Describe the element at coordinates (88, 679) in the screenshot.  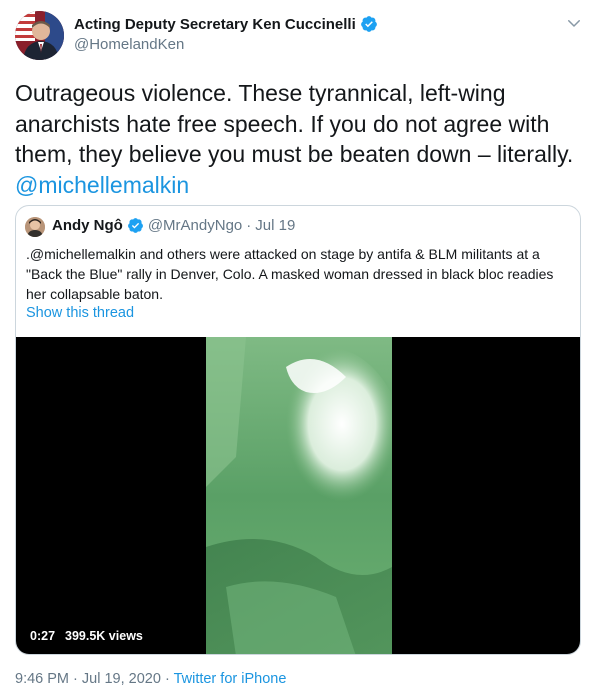
I see `tweet-timestamp: 9:46 PM · Jul 19, 2020` at that location.